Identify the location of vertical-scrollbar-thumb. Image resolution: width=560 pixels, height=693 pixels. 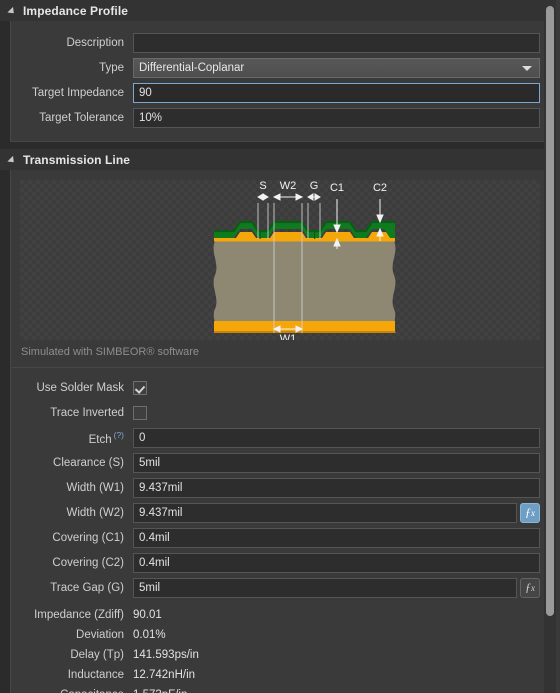
(550, 311).